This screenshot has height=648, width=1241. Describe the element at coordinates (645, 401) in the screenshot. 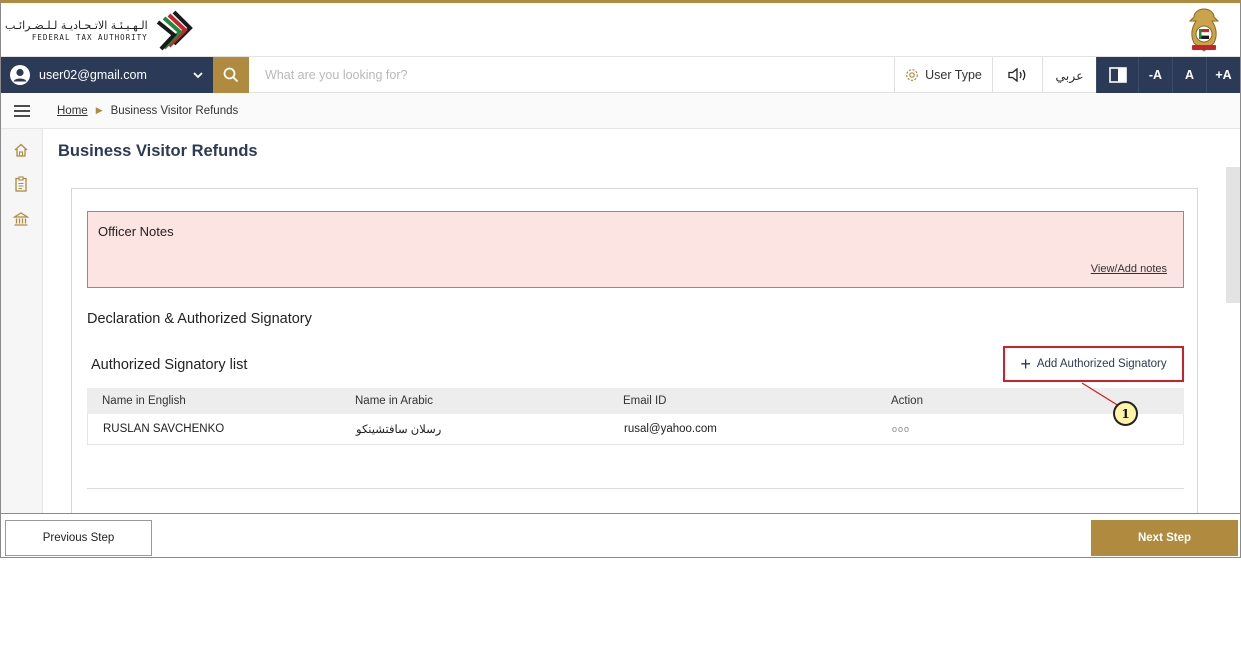

I see `column-header-email: Email ID` at that location.